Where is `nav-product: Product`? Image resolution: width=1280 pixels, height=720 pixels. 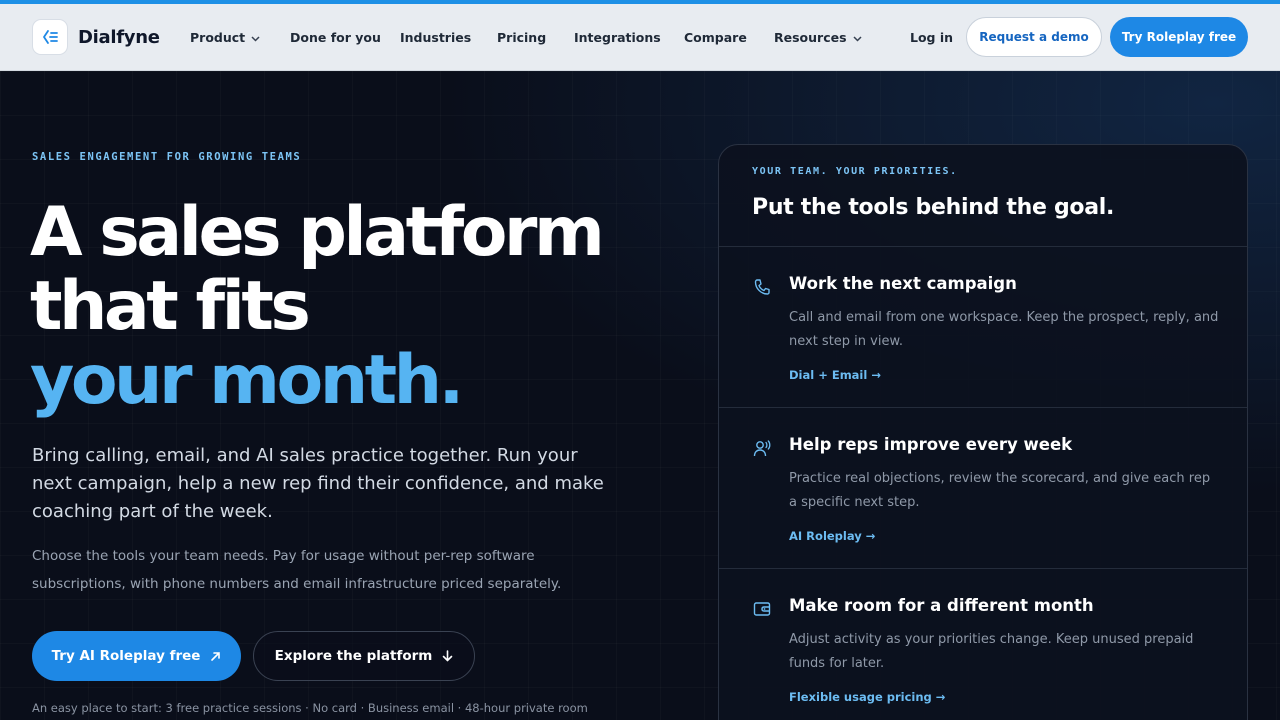
nav-product: Product is located at coordinates (225, 37).